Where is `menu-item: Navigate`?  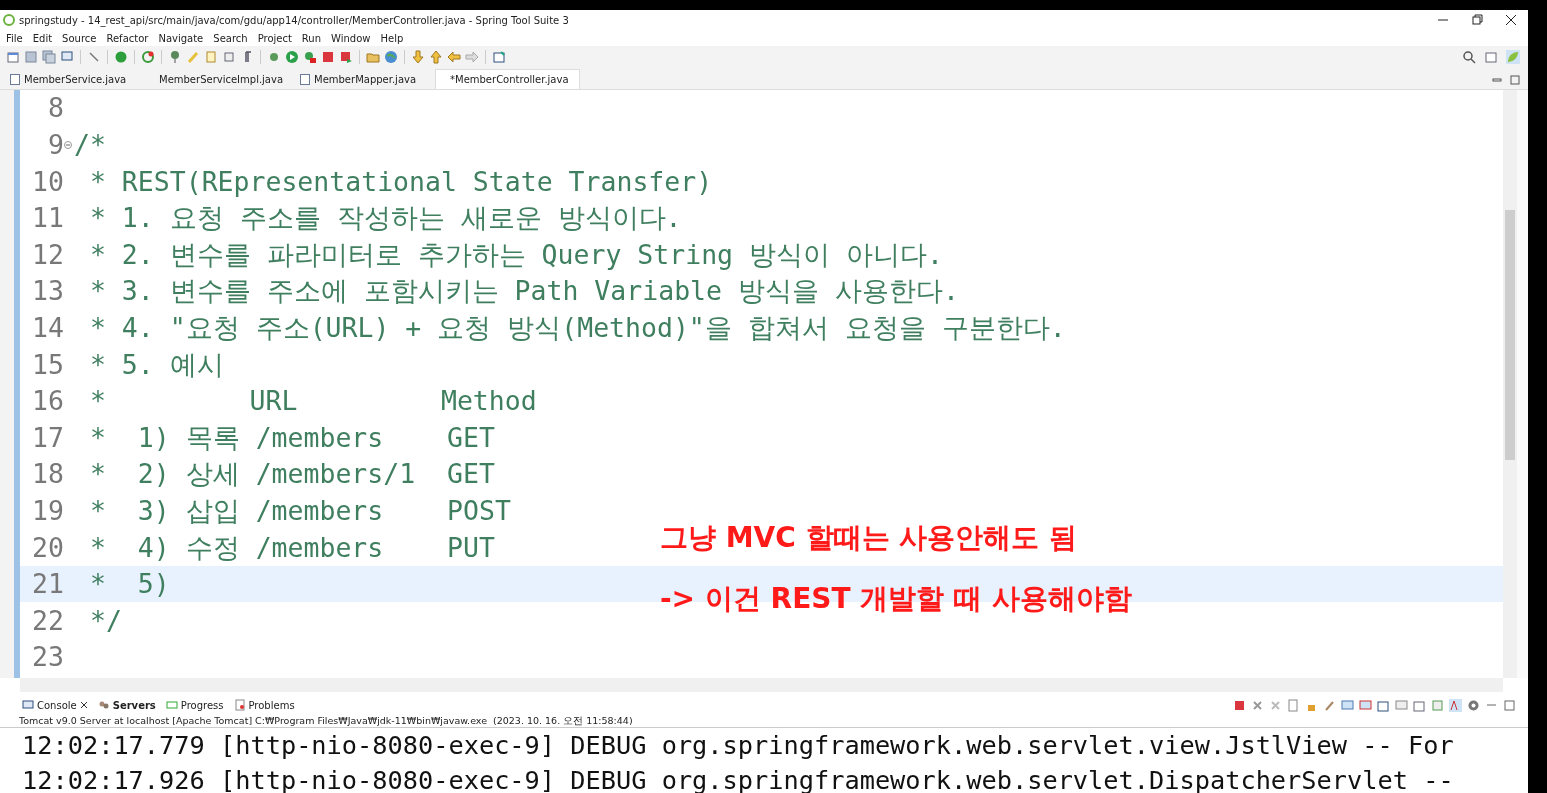
menu-item: Navigate is located at coordinates (181, 38).